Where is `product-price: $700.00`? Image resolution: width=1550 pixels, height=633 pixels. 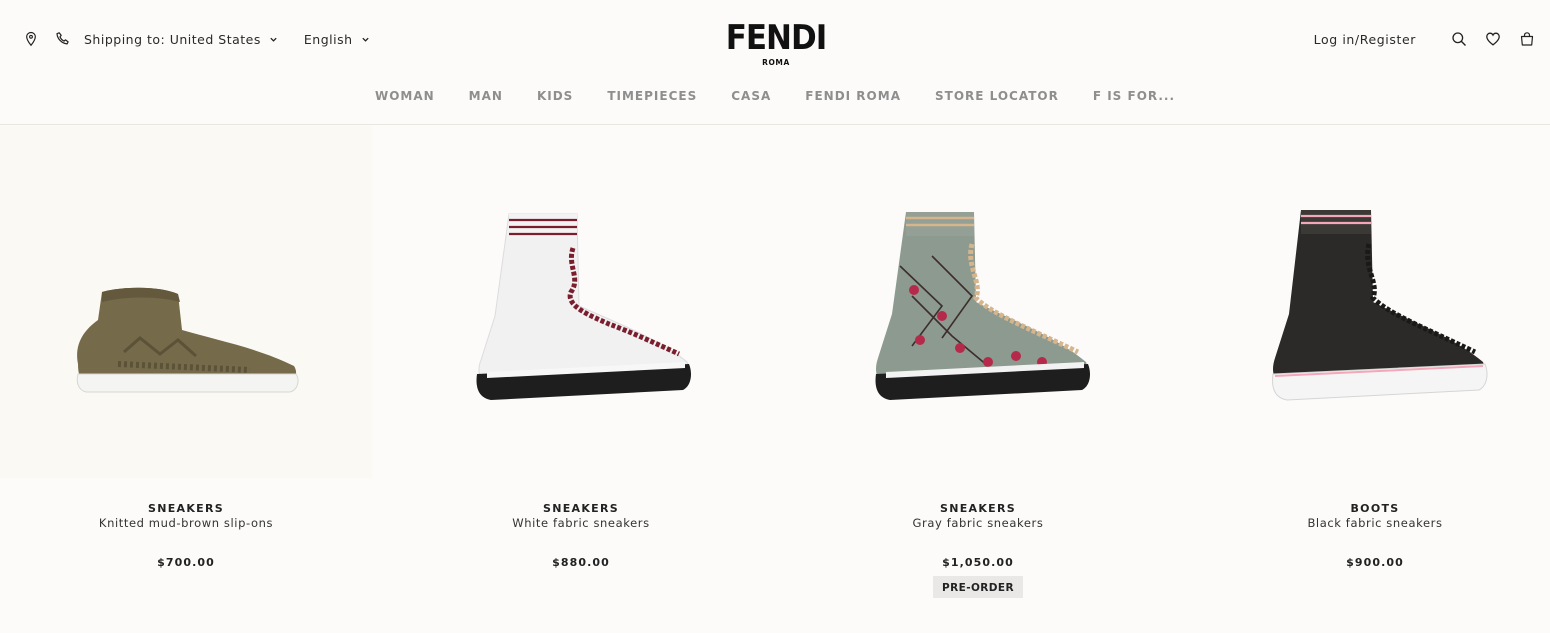 product-price: $700.00 is located at coordinates (186, 562).